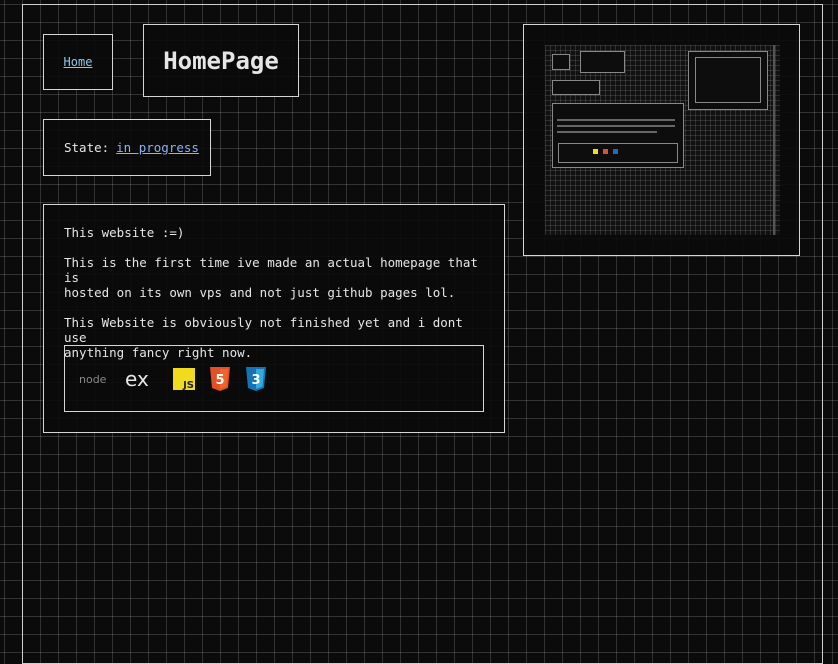 This screenshot has height=664, width=838. I want to click on svg-text: 5, so click(219, 380).